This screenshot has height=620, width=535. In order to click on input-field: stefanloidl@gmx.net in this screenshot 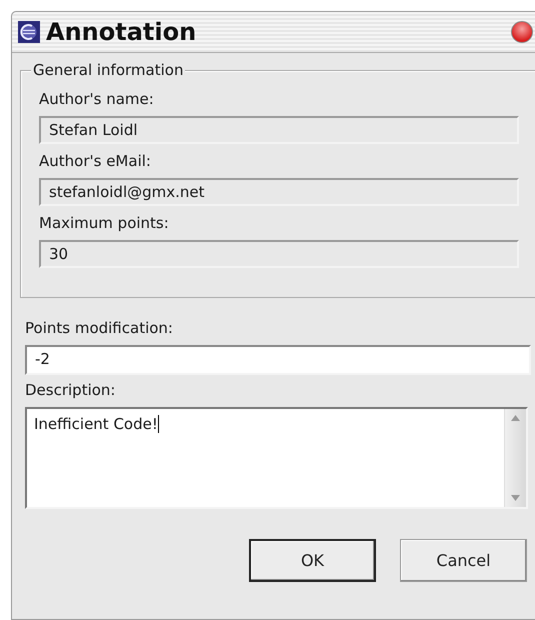, I will do `click(279, 192)`.